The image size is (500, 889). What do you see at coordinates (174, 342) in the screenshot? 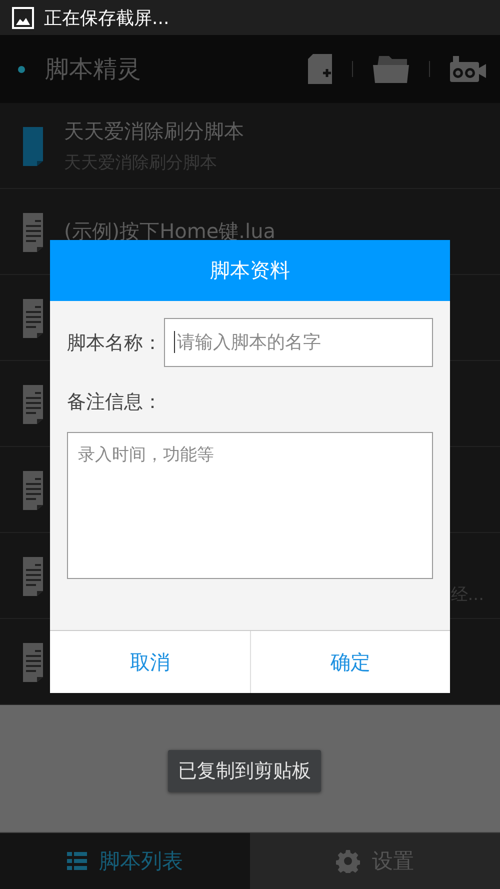
I see `text-cursor` at bounding box center [174, 342].